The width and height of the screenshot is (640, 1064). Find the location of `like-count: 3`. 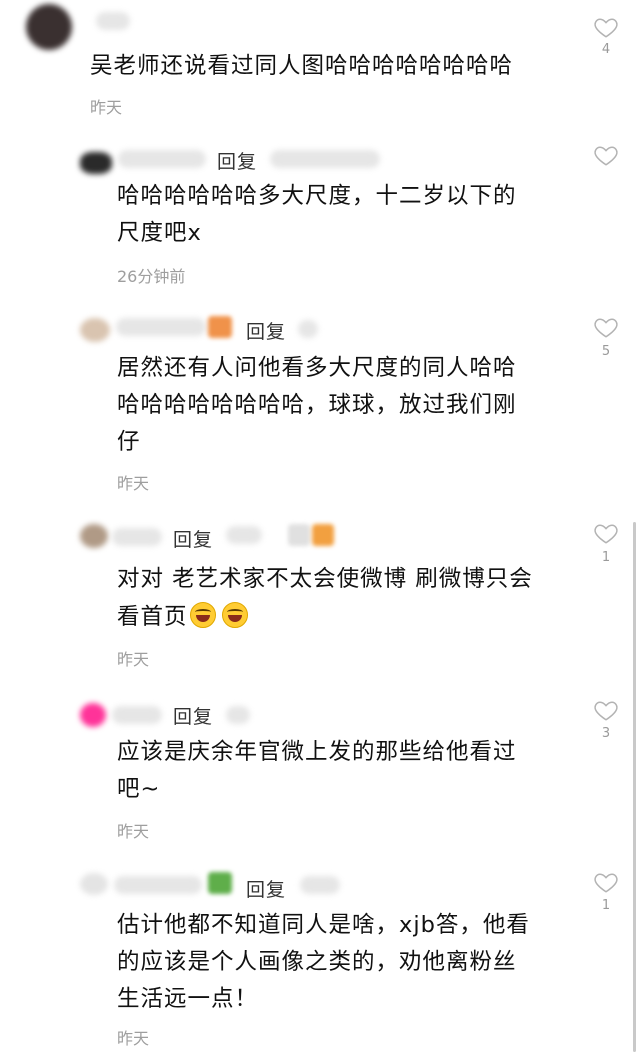

like-count: 3 is located at coordinates (606, 733).